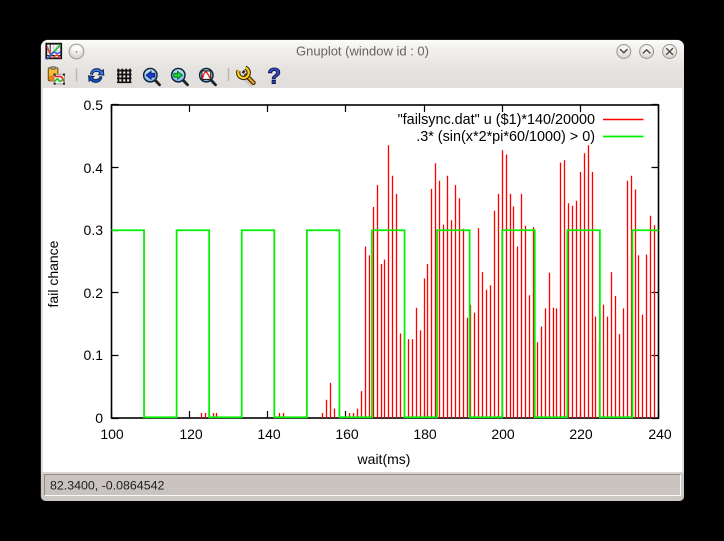 This screenshot has width=724, height=541. What do you see at coordinates (191, 434) in the screenshot?
I see `svg-text: 120` at bounding box center [191, 434].